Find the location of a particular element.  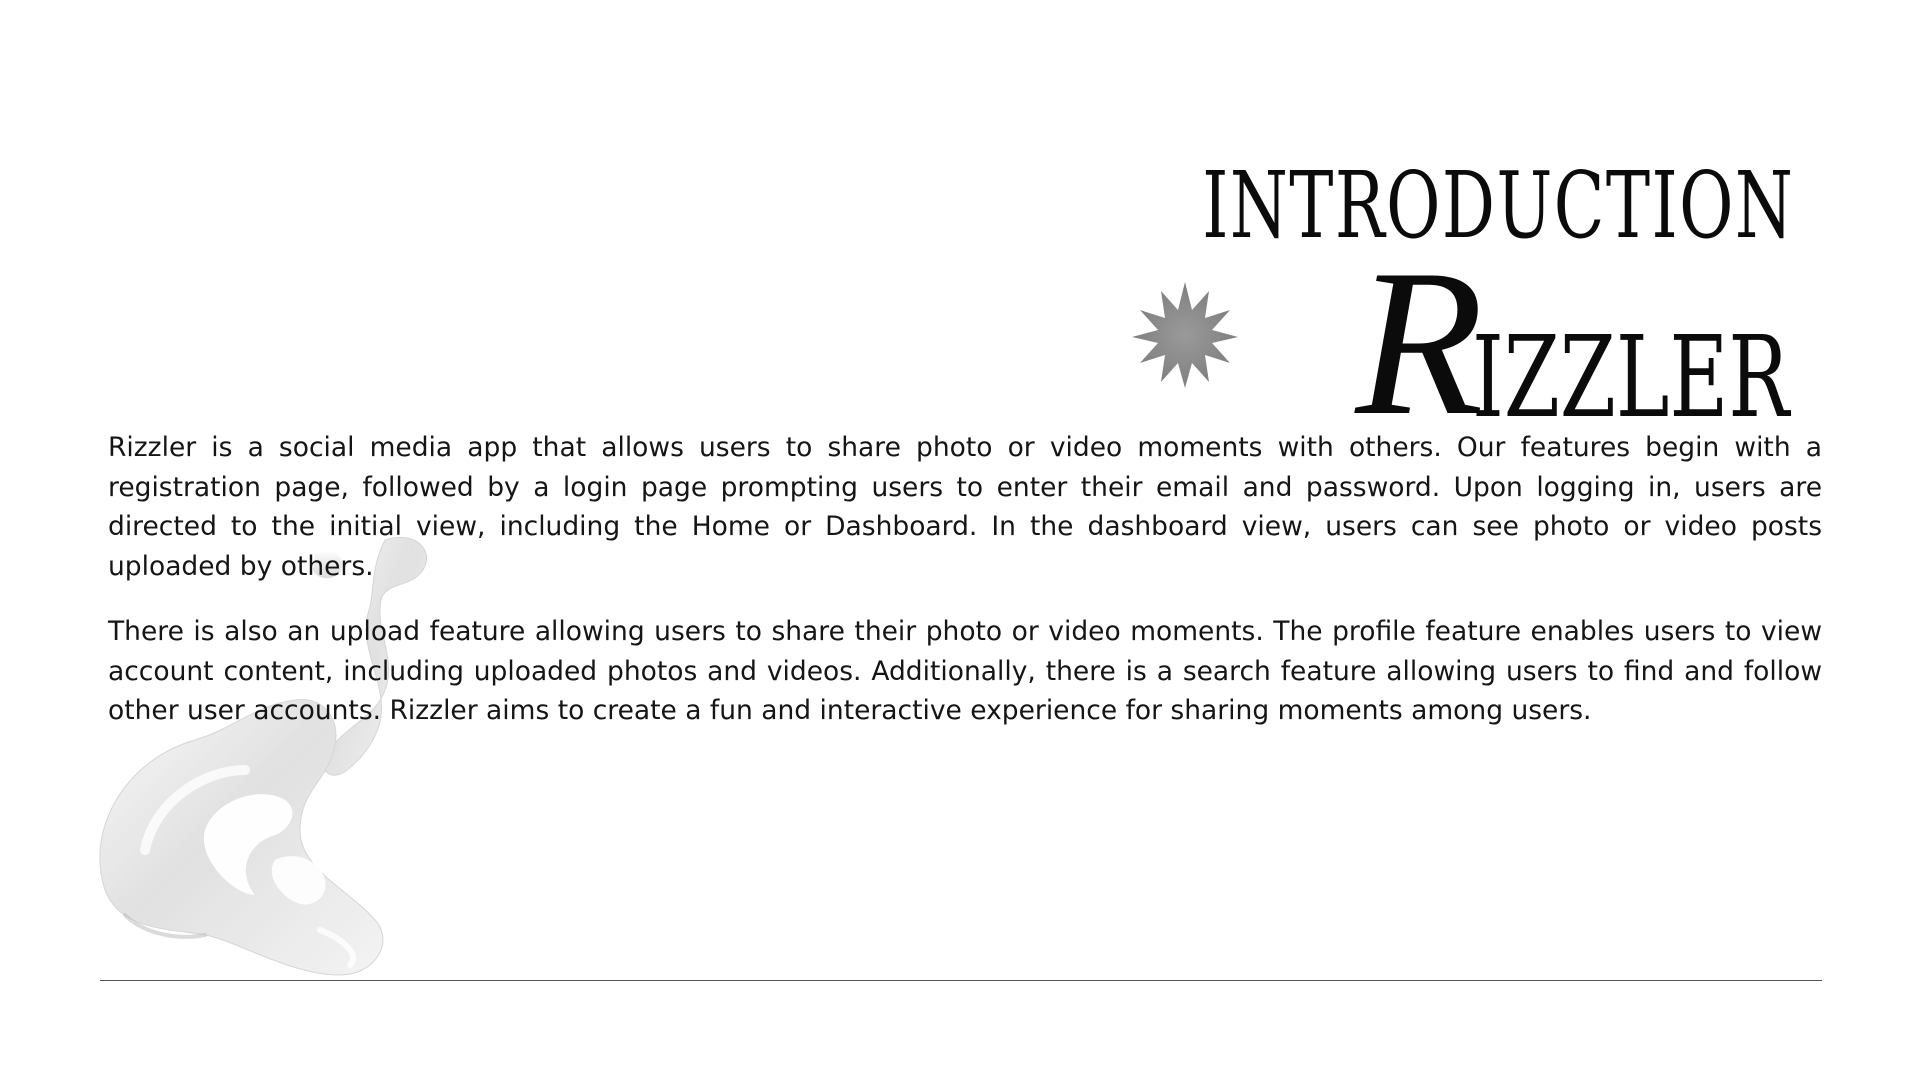

brand-title-initial: R is located at coordinates (1419, 343).